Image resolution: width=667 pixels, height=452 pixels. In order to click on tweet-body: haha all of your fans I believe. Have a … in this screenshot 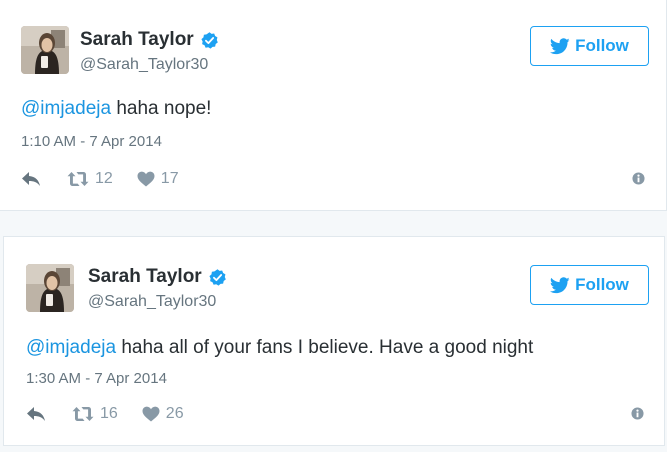, I will do `click(325, 347)`.